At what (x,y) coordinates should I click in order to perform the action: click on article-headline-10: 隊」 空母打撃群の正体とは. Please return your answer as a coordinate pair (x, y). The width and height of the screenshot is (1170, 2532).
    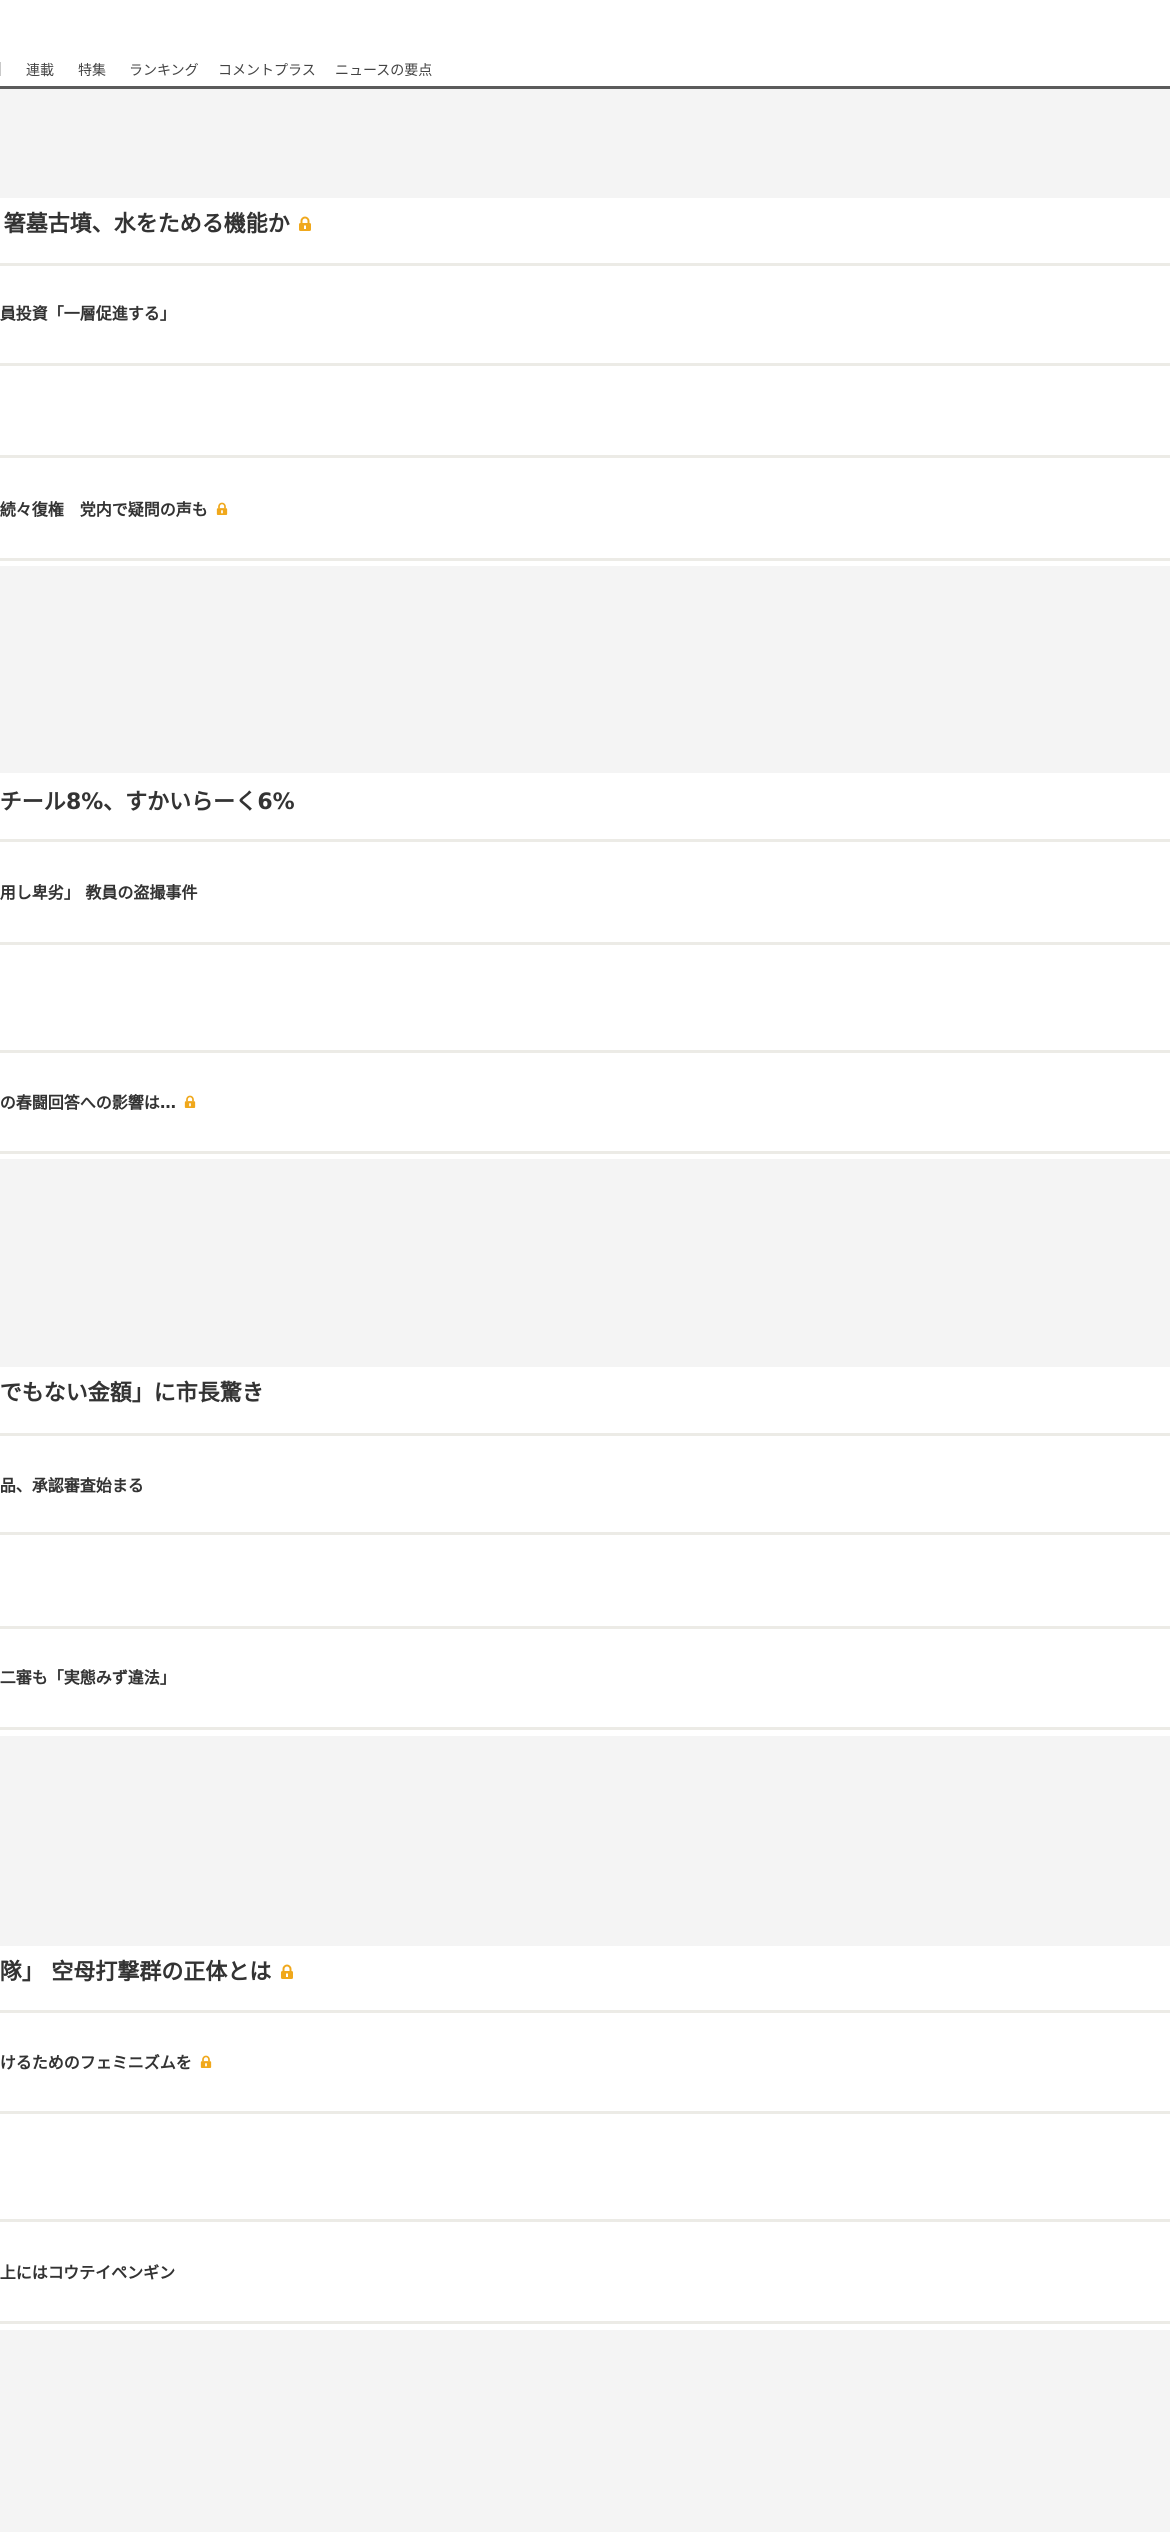
    Looking at the image, I should click on (147, 1970).